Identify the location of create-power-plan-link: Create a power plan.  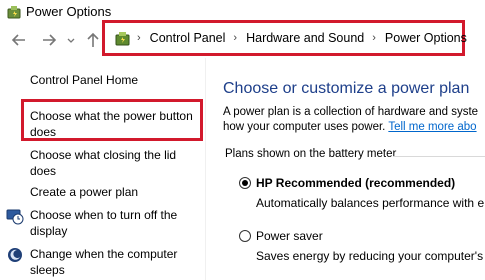
(84, 192).